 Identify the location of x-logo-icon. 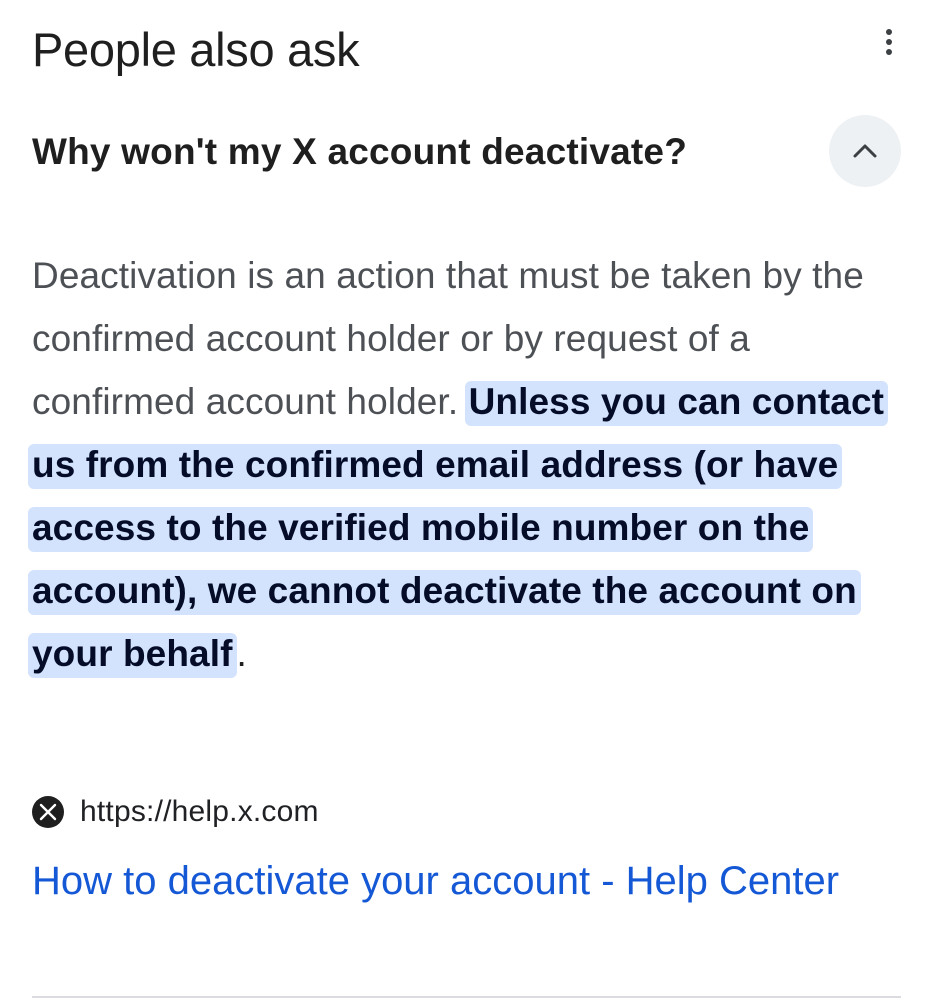
(48, 812).